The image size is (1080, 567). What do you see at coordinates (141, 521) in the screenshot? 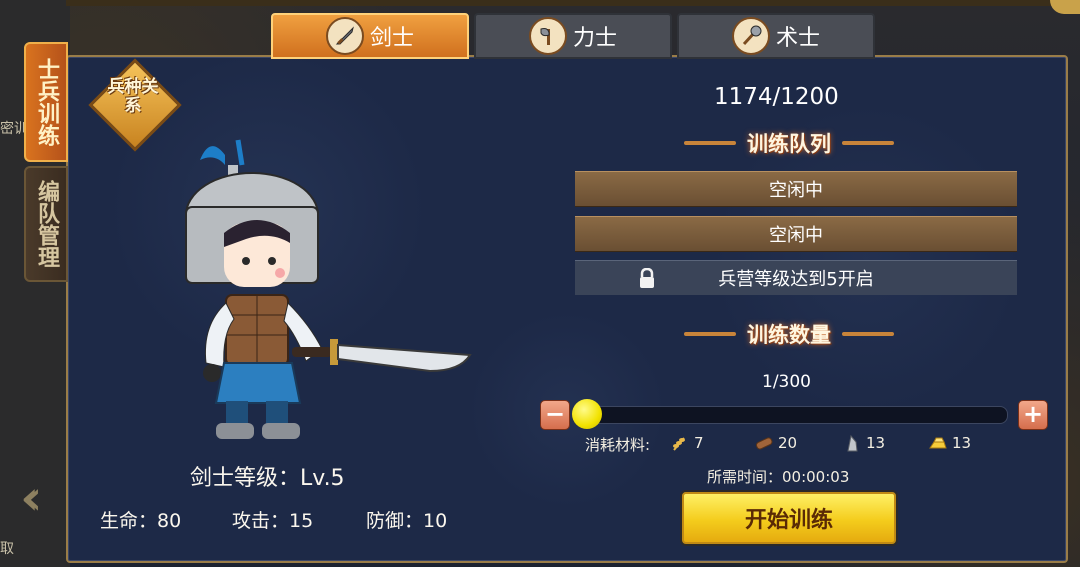
I see `stat-hp: 生命：80` at bounding box center [141, 521].